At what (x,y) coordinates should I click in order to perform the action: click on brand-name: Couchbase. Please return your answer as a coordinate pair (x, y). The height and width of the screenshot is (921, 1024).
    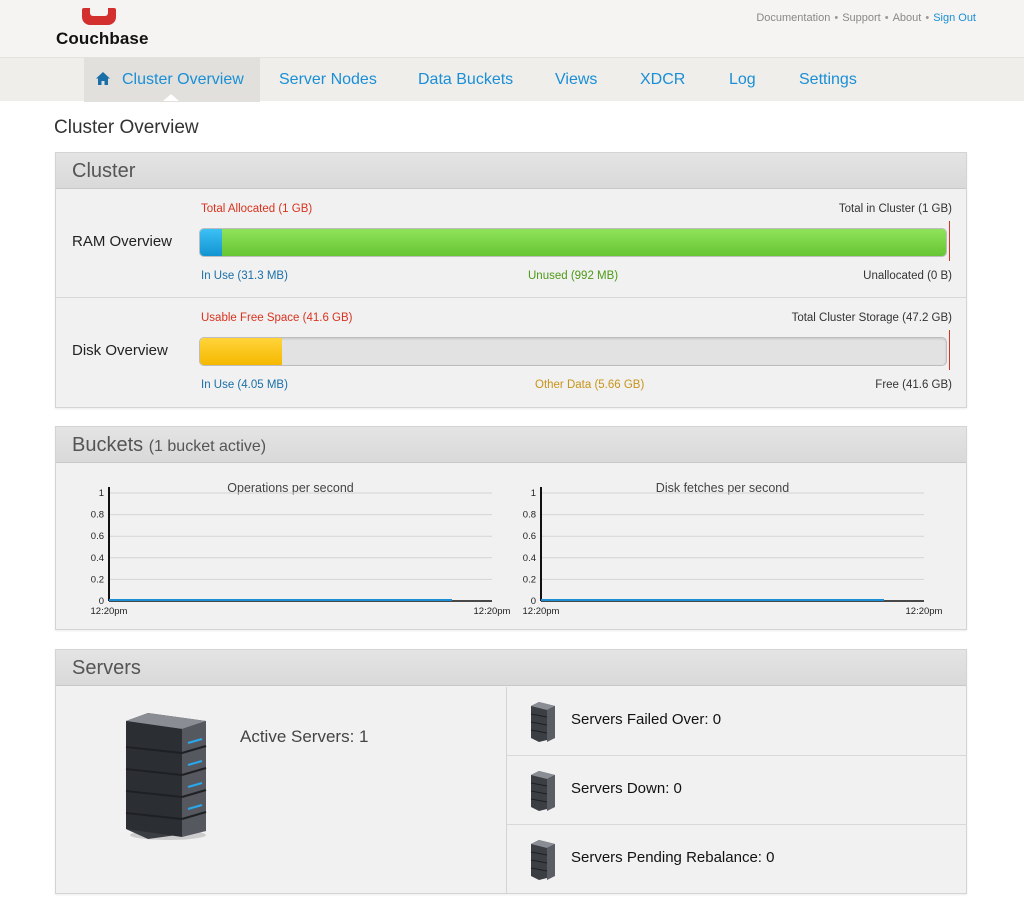
    Looking at the image, I should click on (102, 38).